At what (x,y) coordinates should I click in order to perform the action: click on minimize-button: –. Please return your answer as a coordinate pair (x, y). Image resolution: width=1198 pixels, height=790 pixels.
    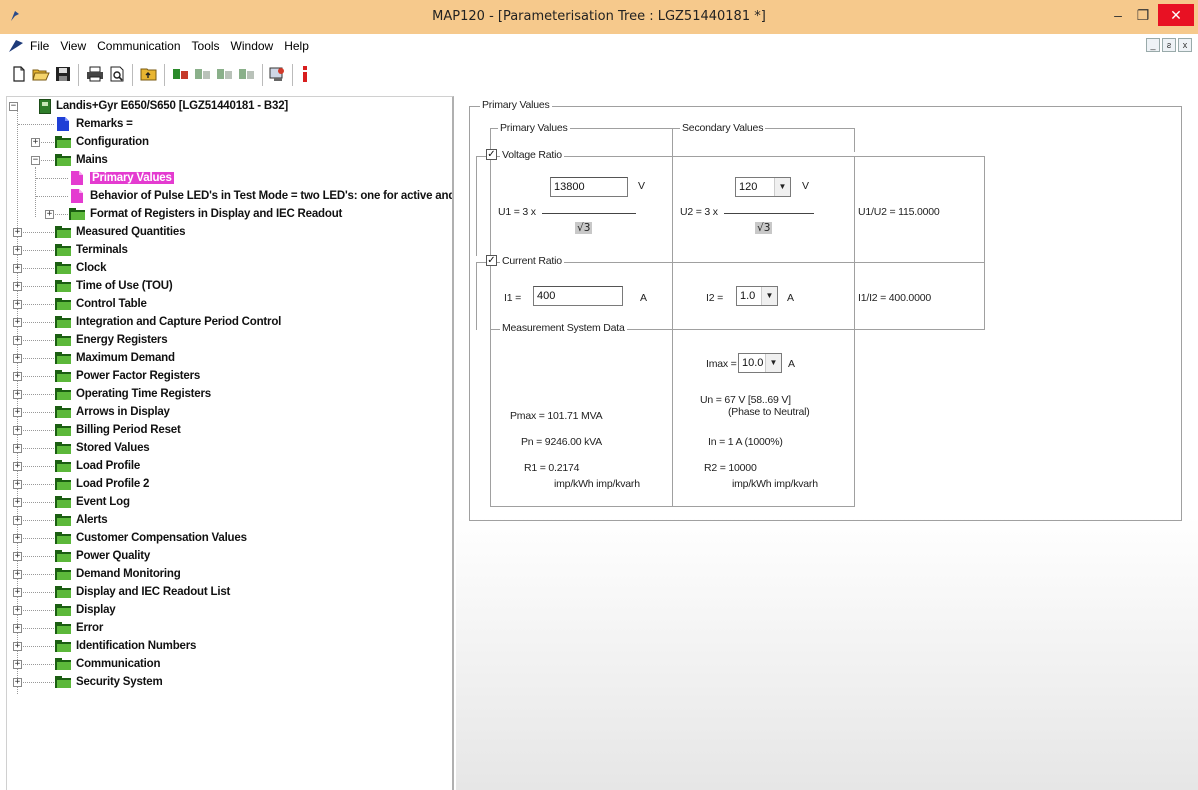
    Looking at the image, I should click on (1118, 15).